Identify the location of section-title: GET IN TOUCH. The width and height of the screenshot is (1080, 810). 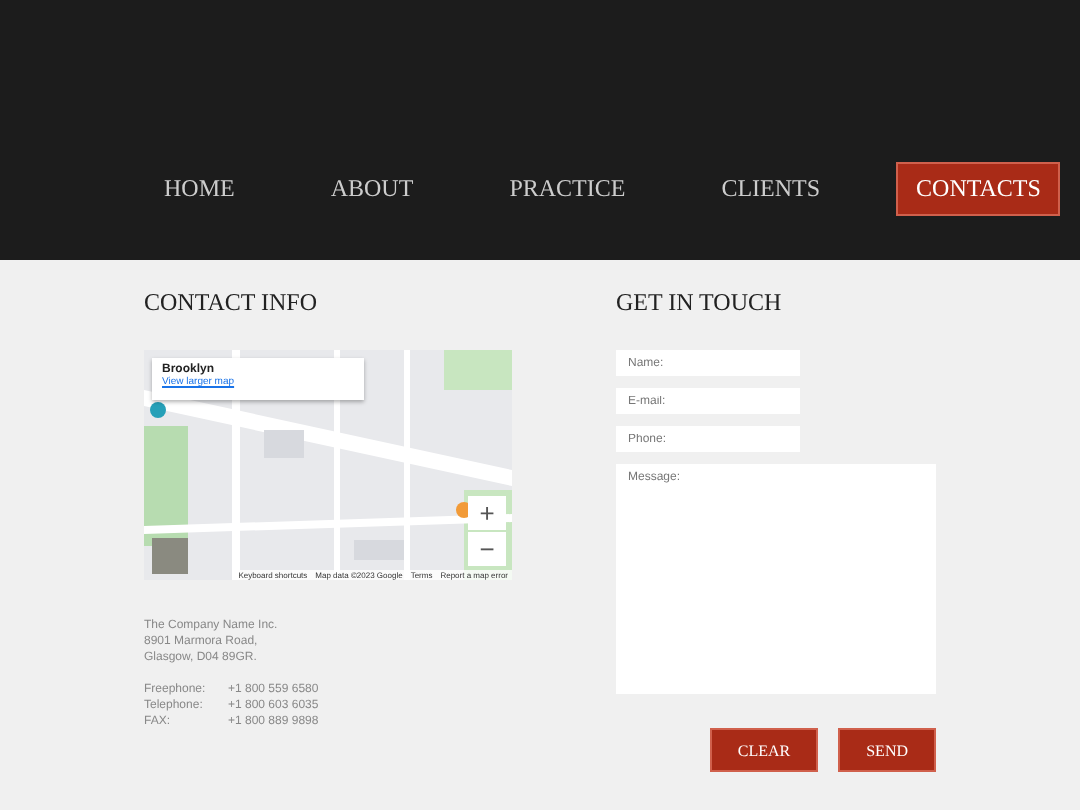
(700, 303).